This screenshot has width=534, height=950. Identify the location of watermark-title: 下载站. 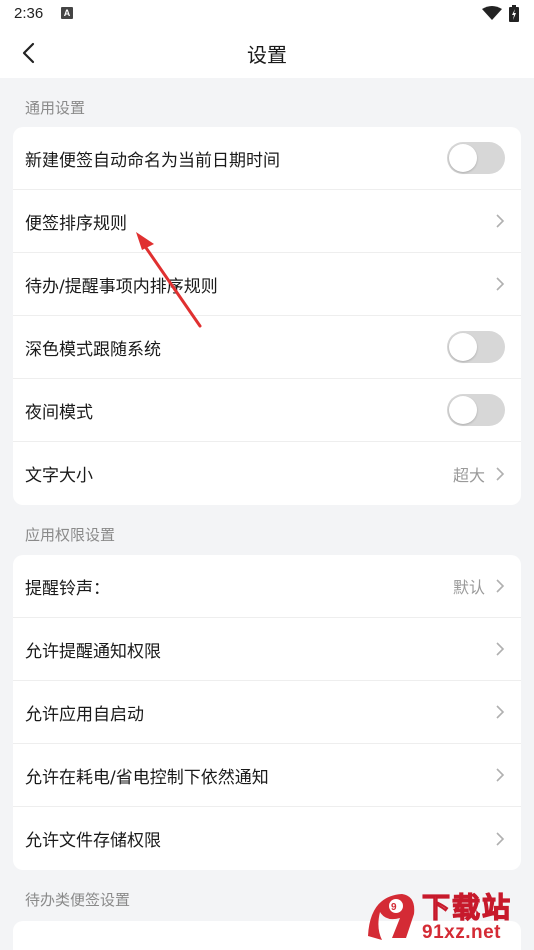
(467, 907).